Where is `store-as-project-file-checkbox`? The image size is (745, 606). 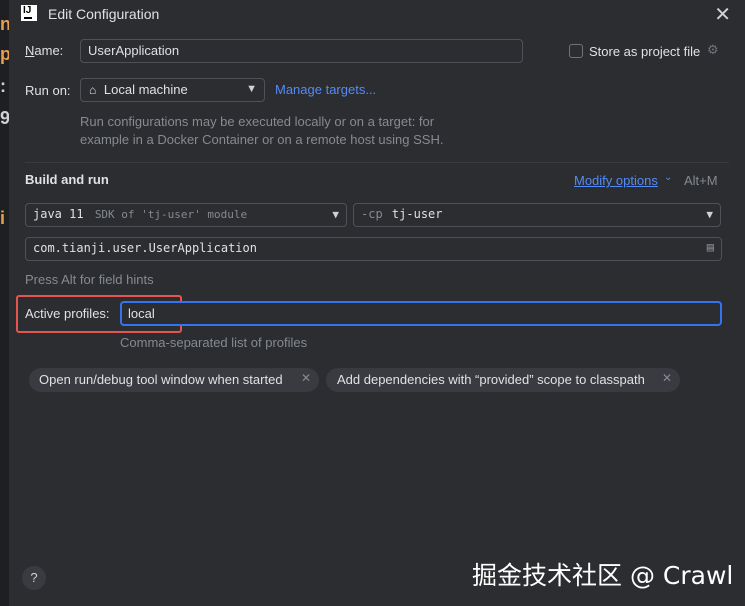
store-as-project-file-checkbox is located at coordinates (576, 51).